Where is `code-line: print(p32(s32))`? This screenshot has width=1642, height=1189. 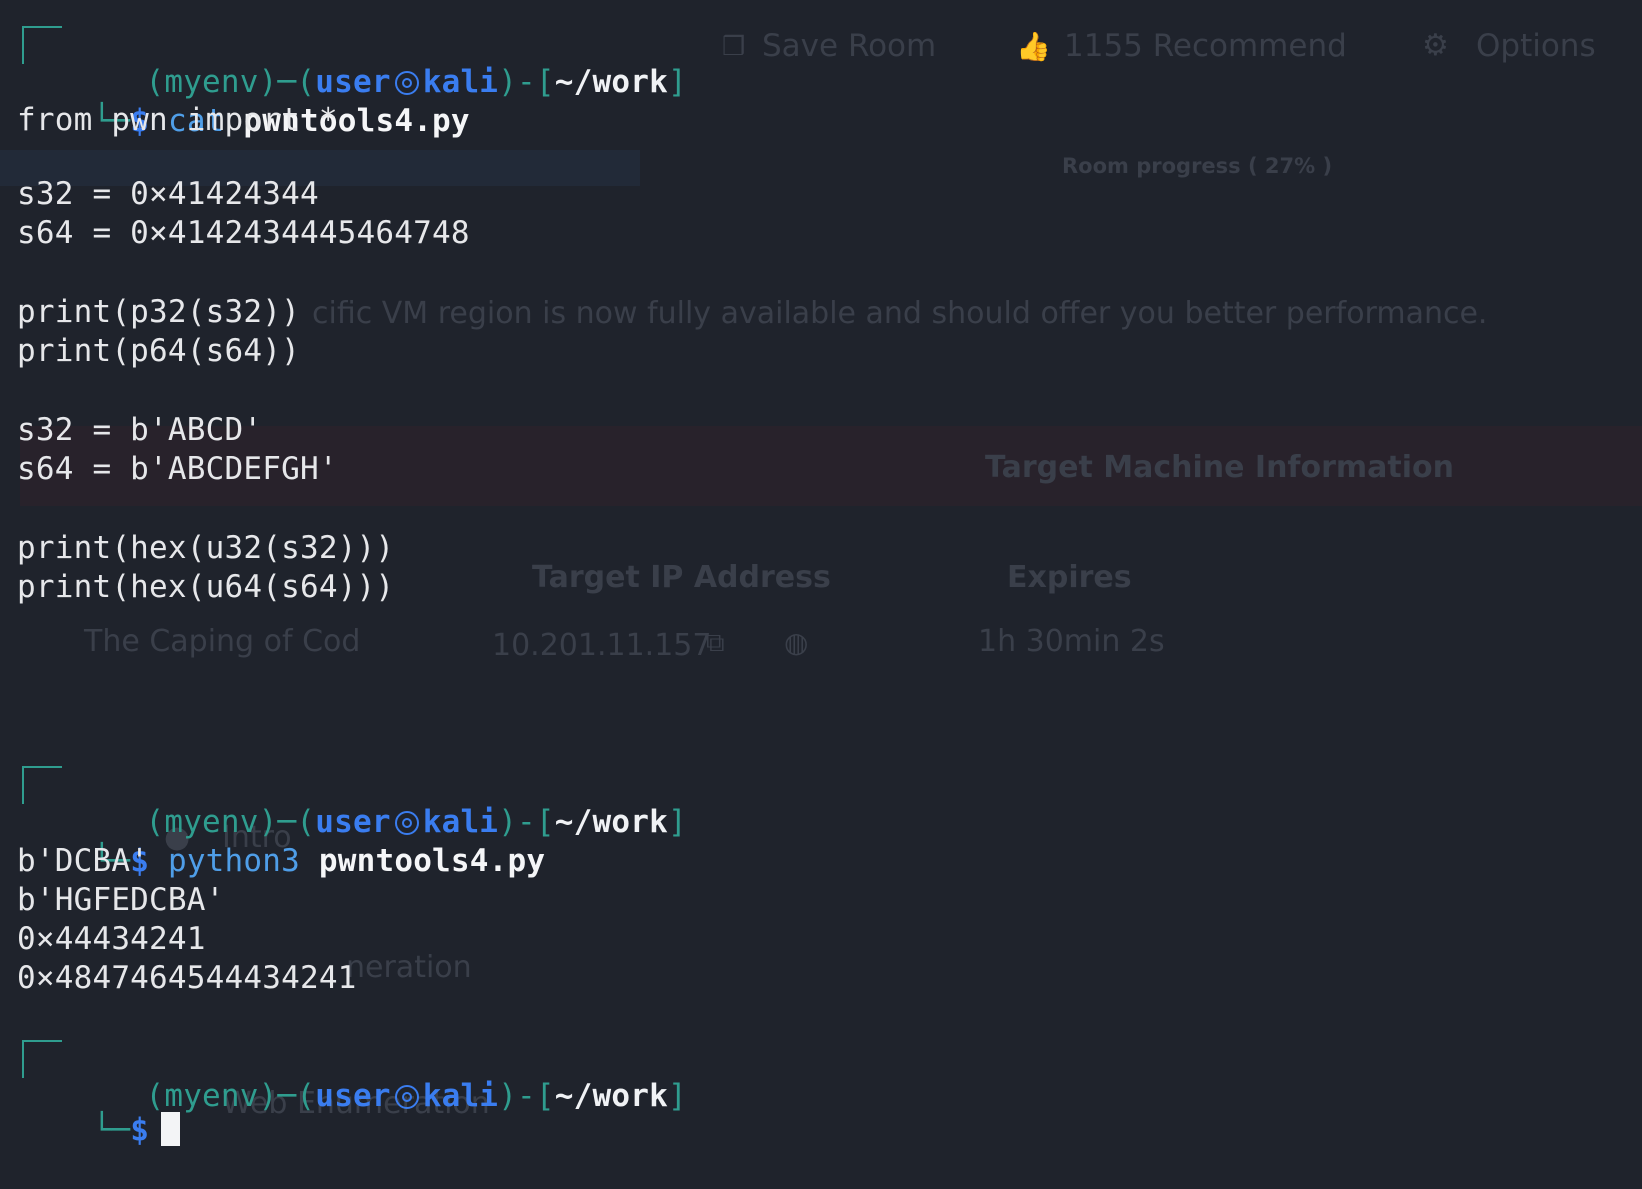
code-line: print(p32(s32)) is located at coordinates (158, 312).